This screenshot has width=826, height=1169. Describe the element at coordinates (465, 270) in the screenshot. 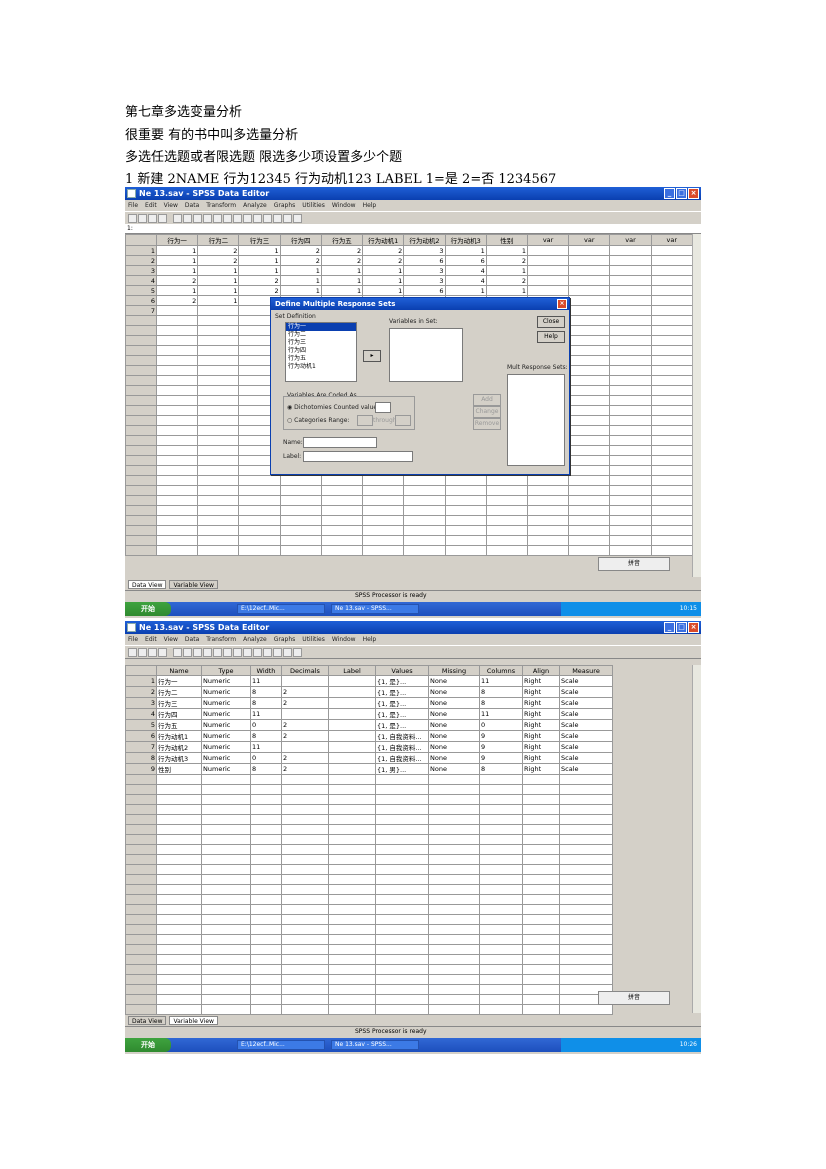

I see `table-cell: 4` at that location.